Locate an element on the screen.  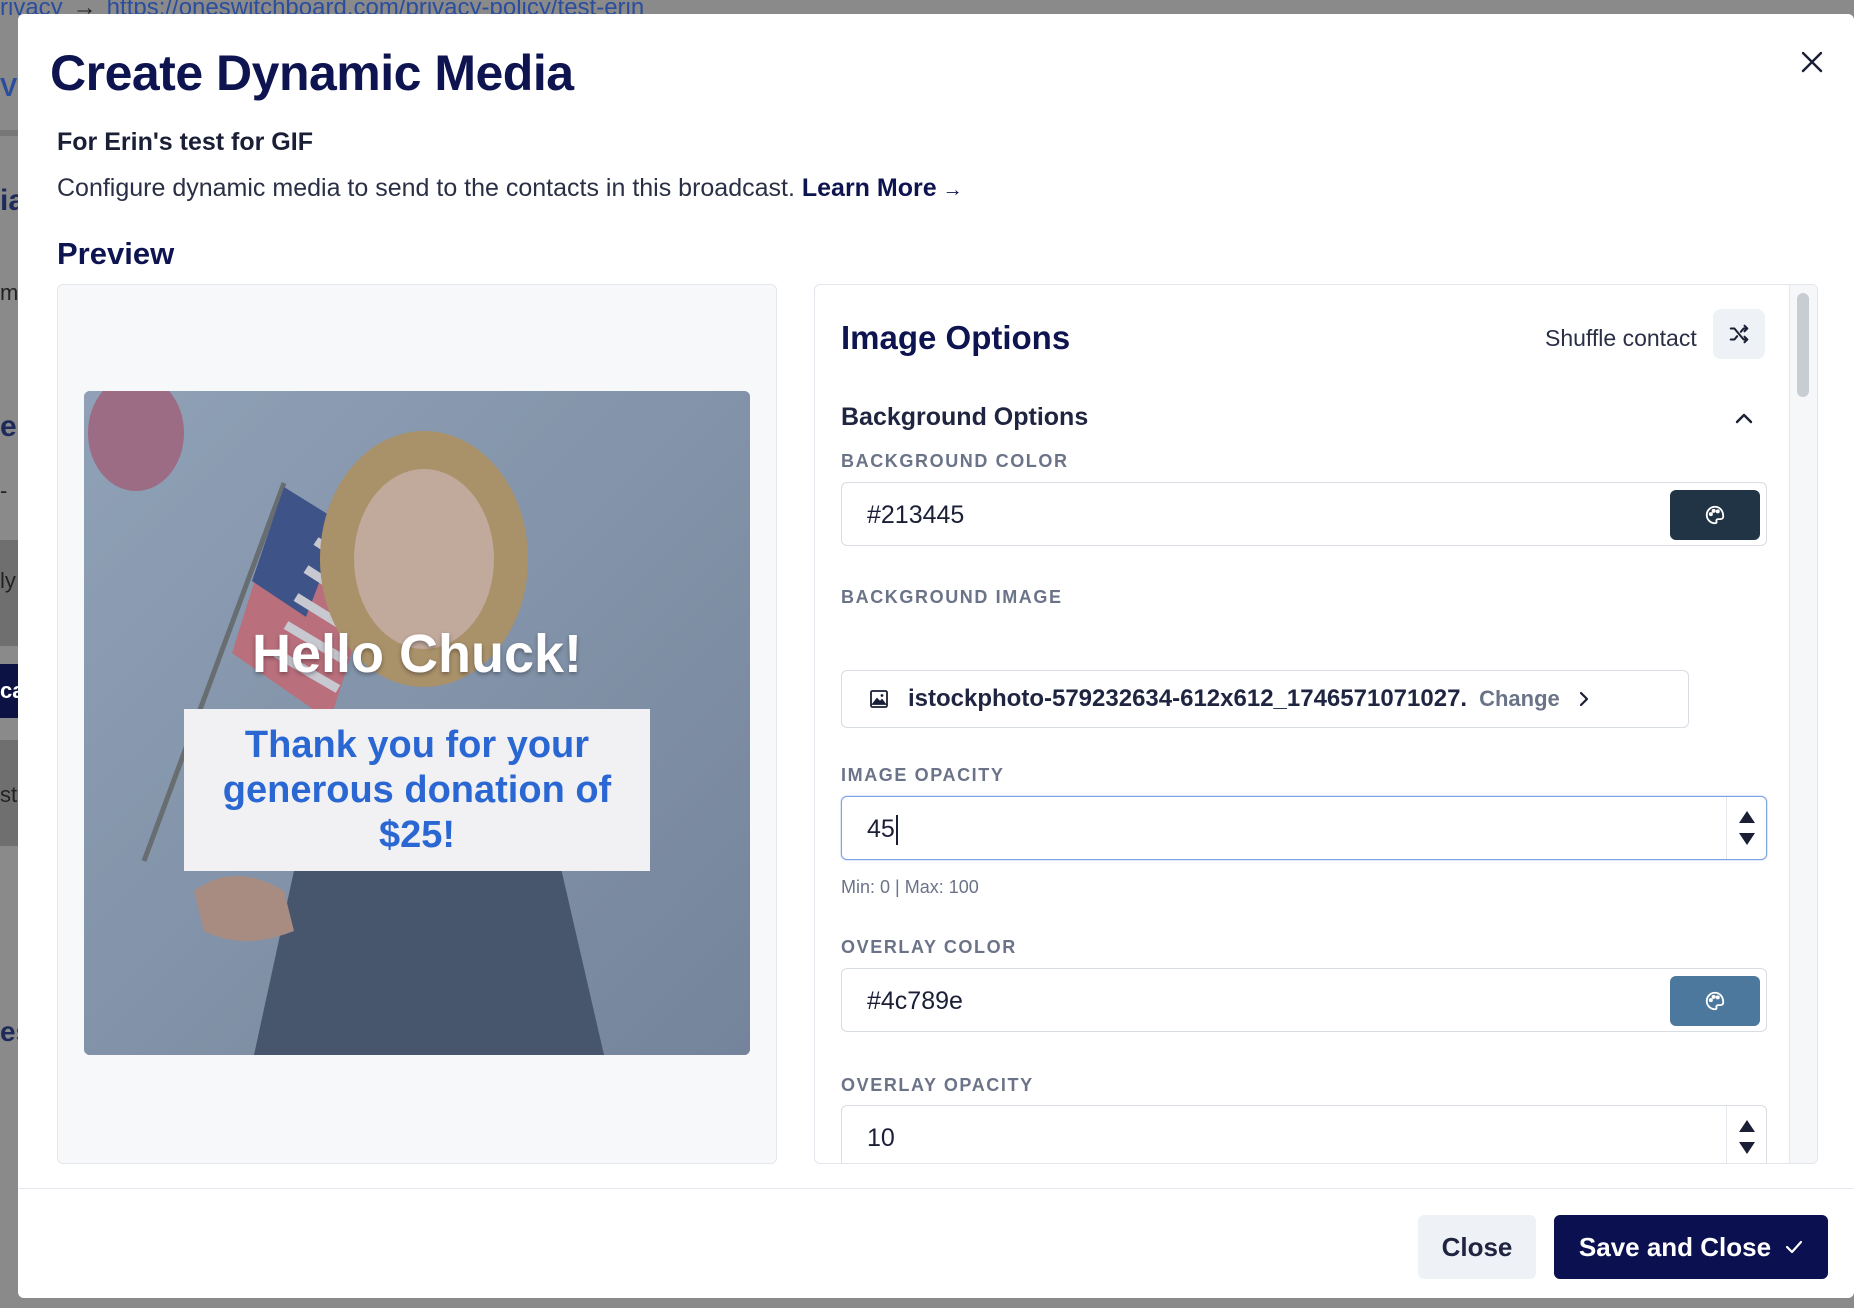
background-color-picker-button is located at coordinates (1715, 515).